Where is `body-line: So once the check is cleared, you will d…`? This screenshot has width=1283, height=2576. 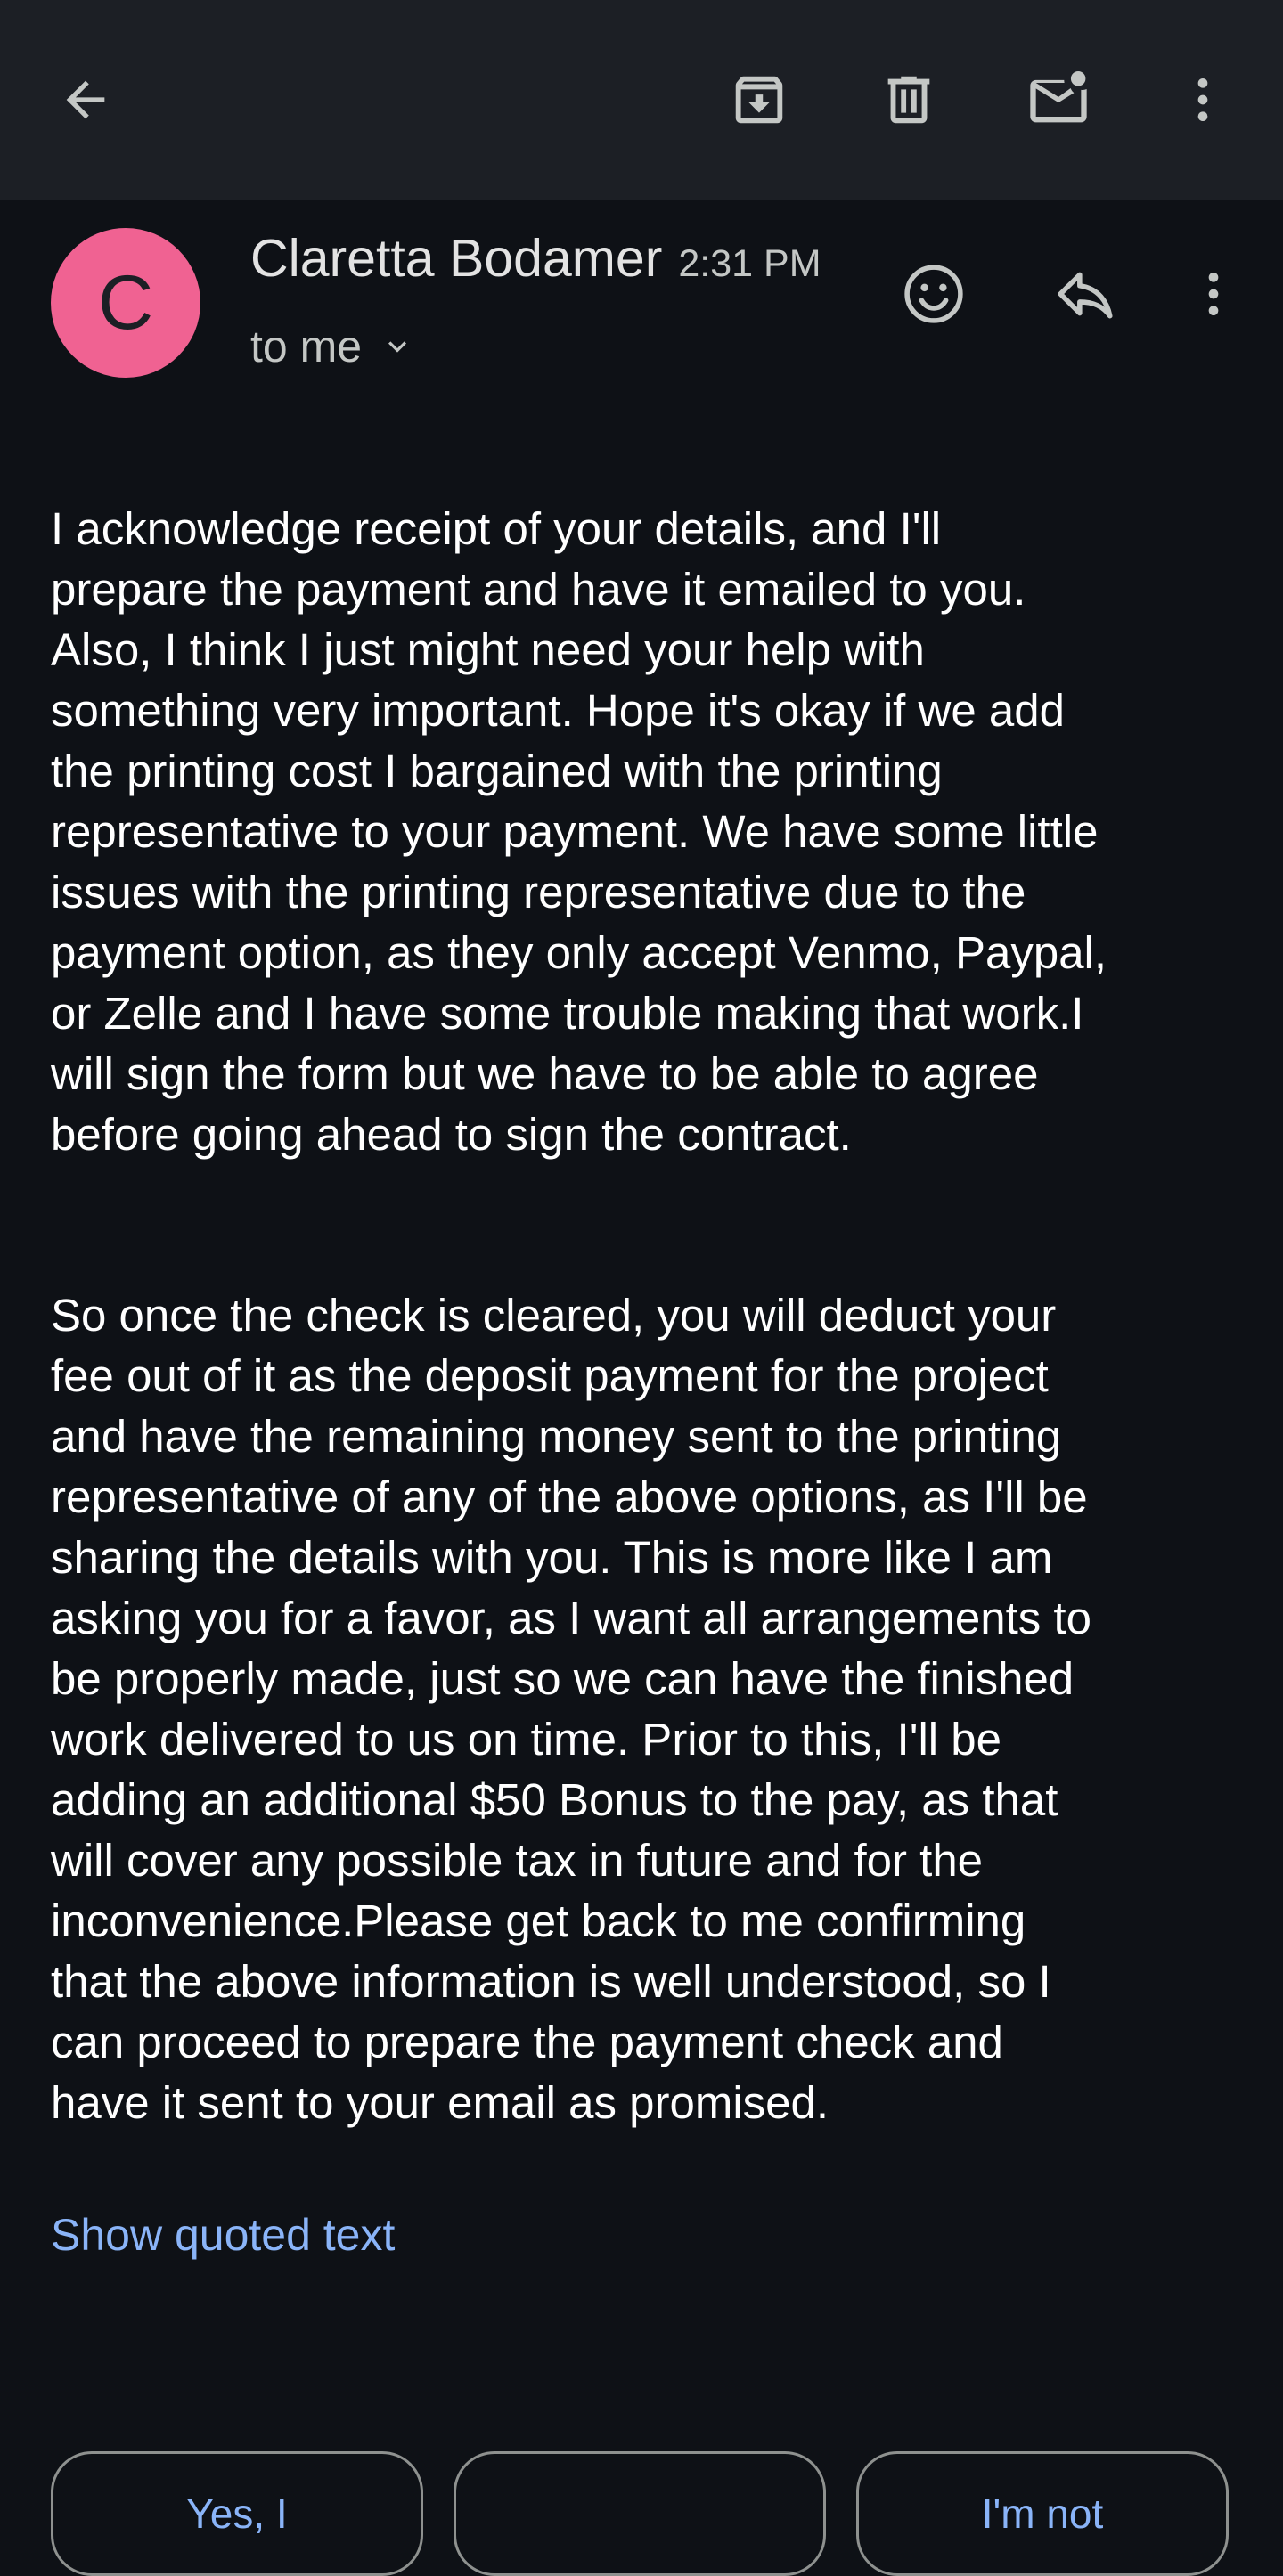 body-line: So once the check is cleared, you will d… is located at coordinates (554, 1315).